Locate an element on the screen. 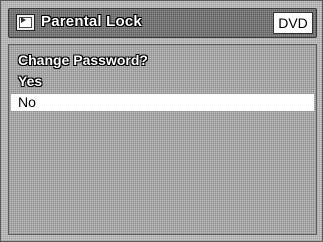  option-no: No is located at coordinates (162, 102).